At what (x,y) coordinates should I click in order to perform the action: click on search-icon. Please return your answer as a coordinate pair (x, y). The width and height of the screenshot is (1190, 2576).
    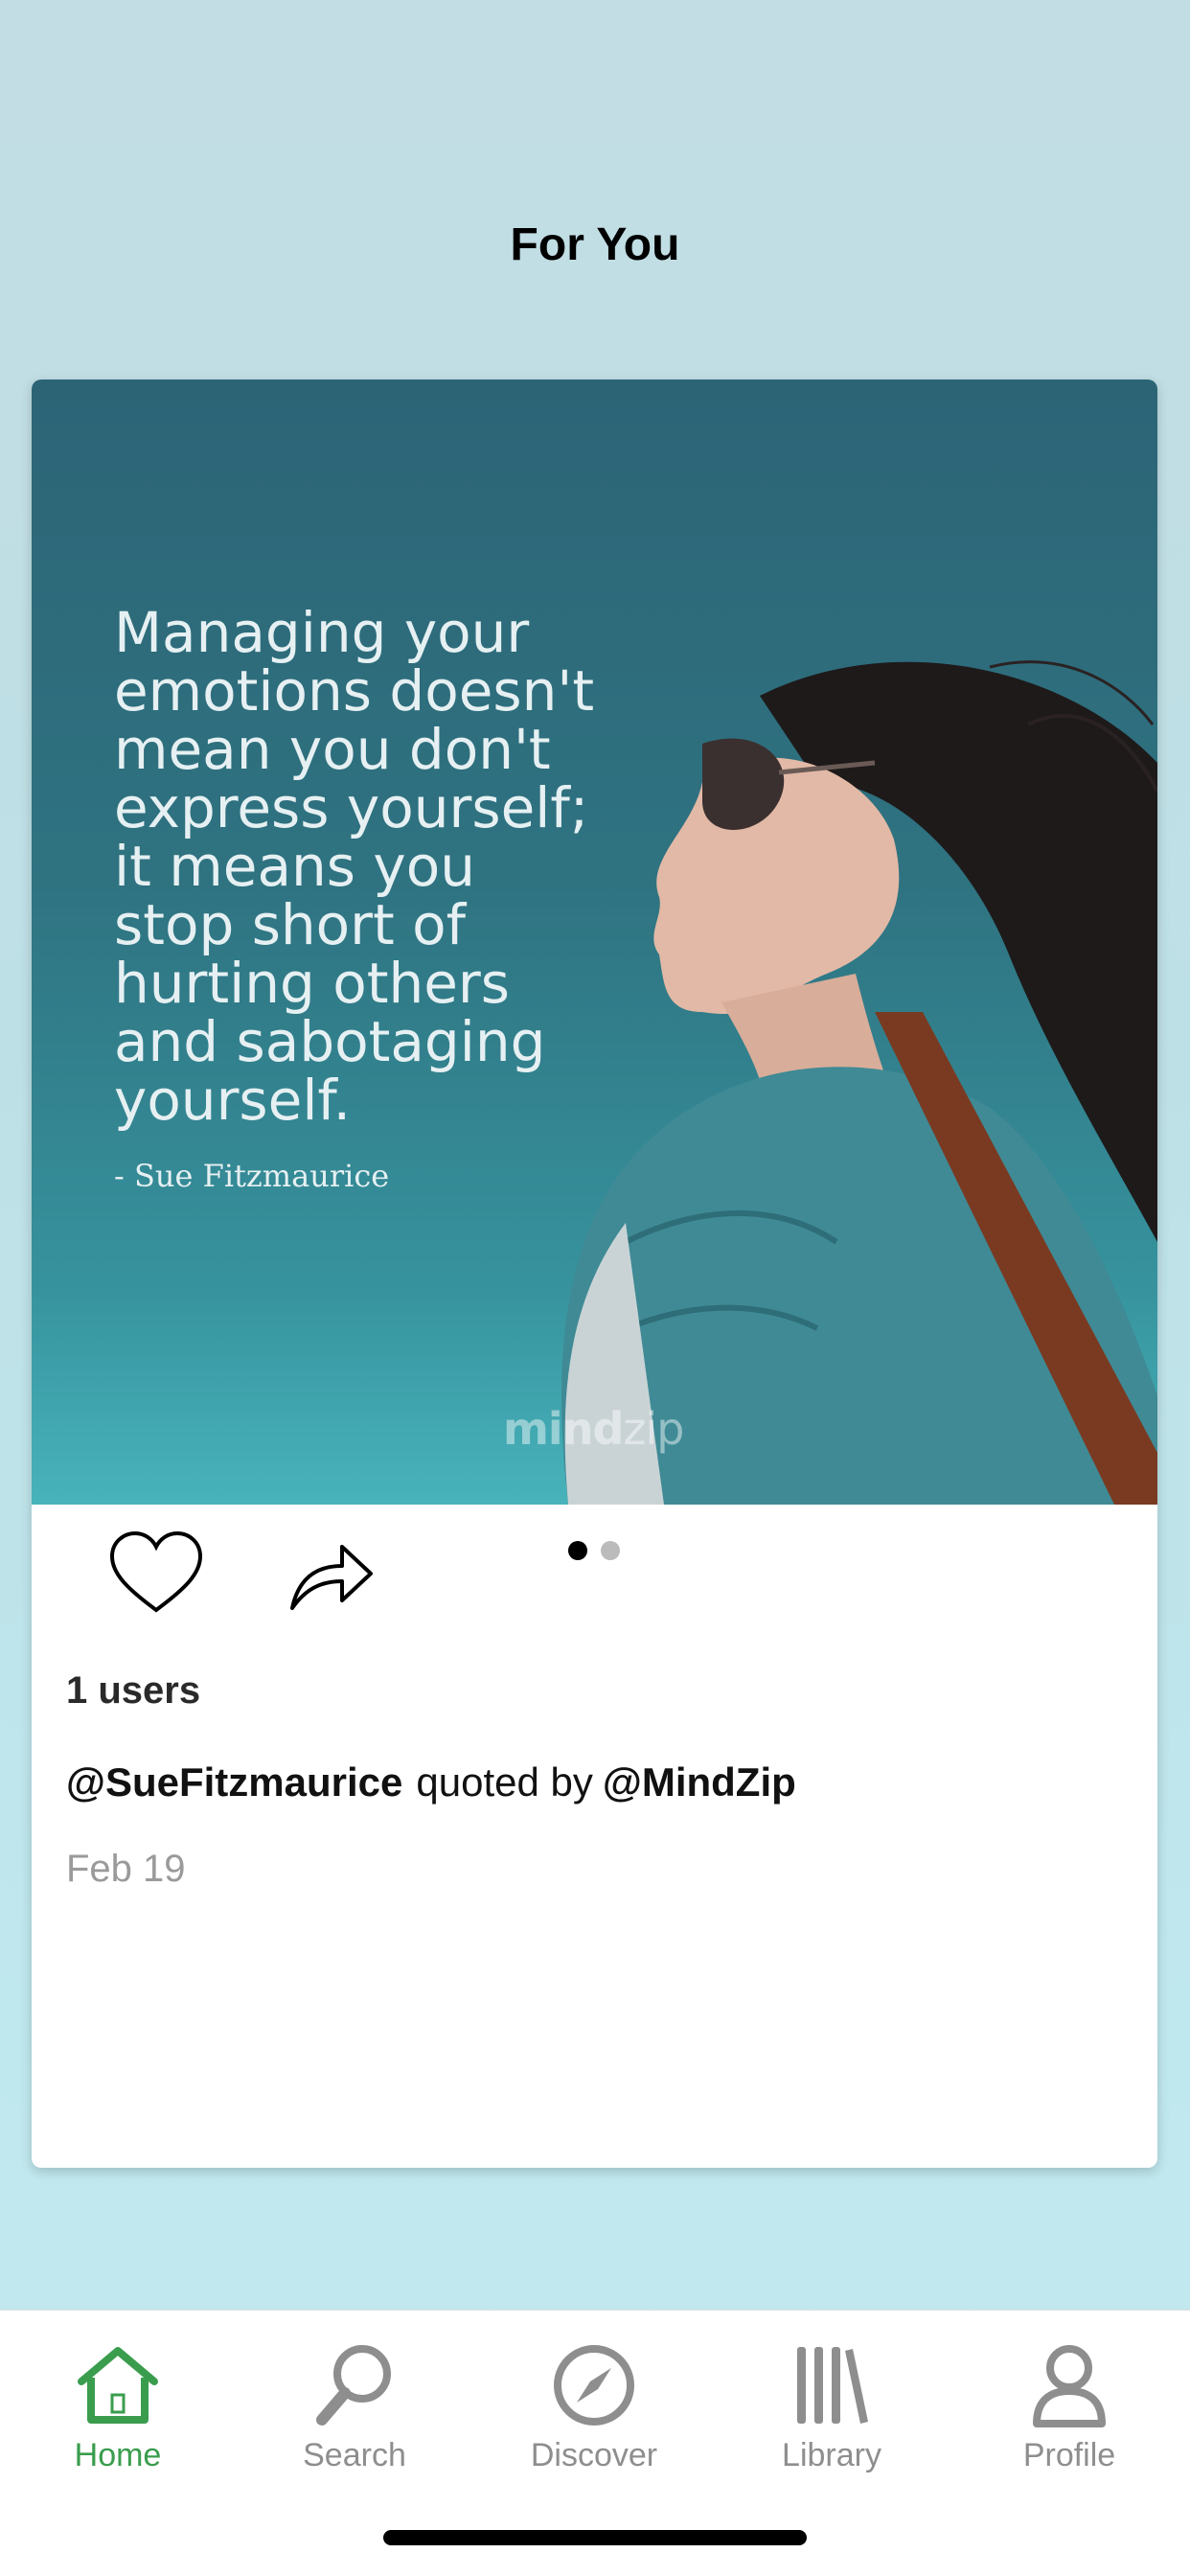
    Looking at the image, I should click on (354, 2386).